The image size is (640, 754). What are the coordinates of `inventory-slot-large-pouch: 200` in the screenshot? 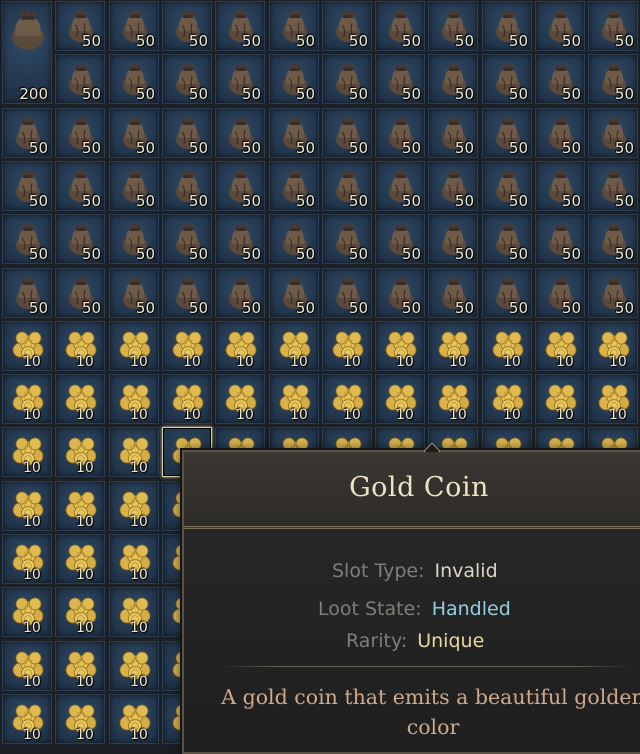 It's located at (27, 52).